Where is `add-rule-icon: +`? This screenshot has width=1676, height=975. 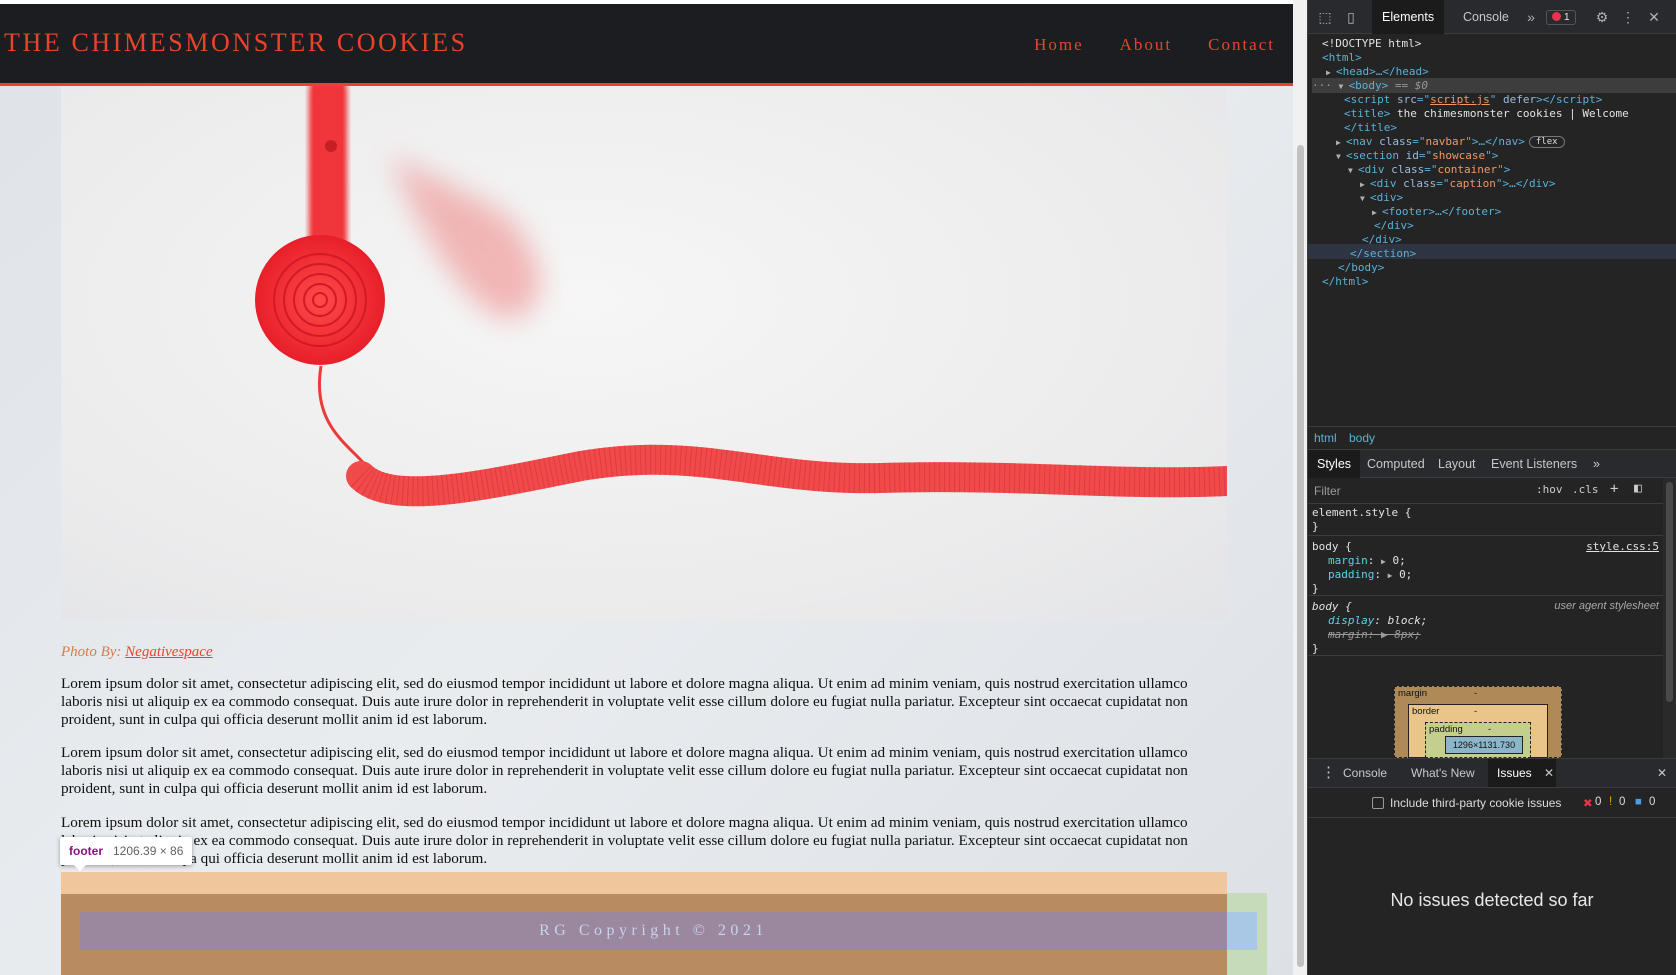
add-rule-icon: + is located at coordinates (1614, 489).